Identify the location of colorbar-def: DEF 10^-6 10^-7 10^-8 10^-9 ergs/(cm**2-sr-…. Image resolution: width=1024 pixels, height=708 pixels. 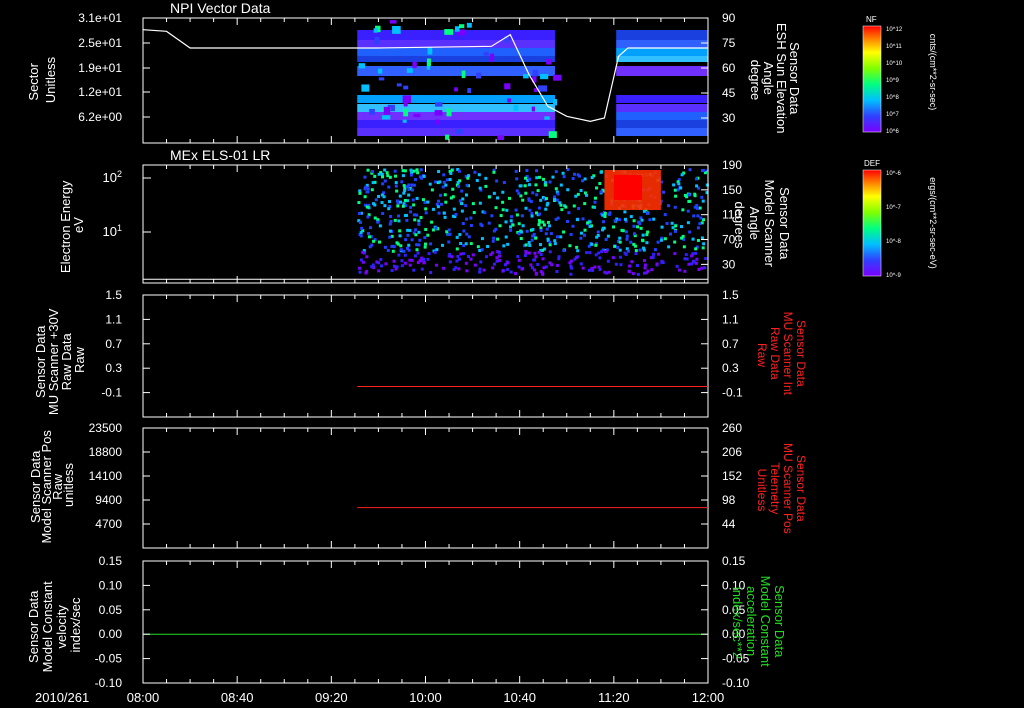
(900, 219).